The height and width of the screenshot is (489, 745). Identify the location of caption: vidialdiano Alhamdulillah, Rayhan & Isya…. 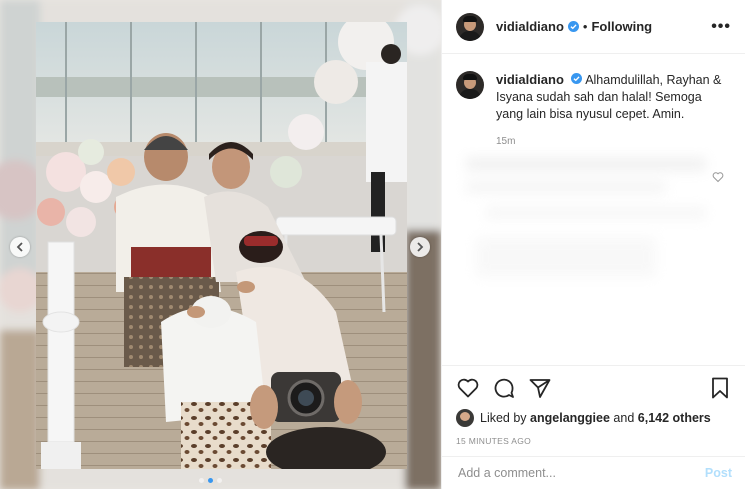
(593, 102).